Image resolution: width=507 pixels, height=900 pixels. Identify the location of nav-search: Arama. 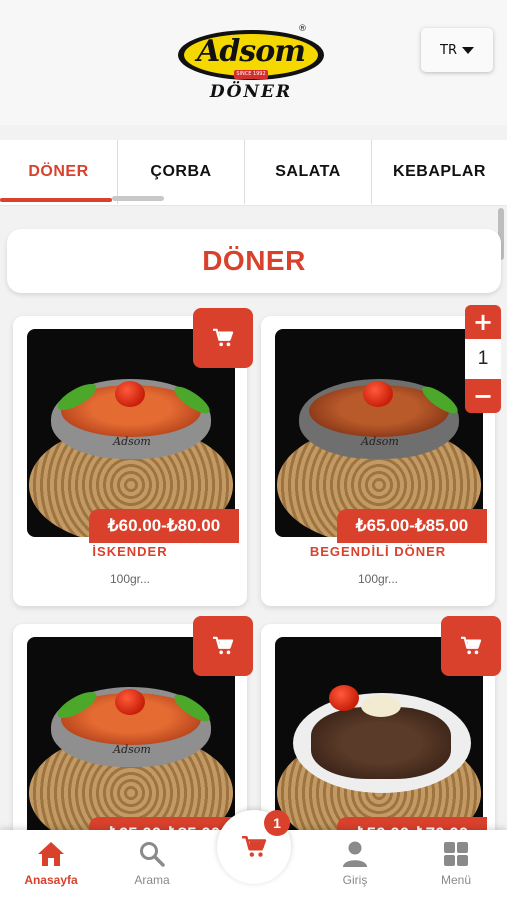
(152, 866).